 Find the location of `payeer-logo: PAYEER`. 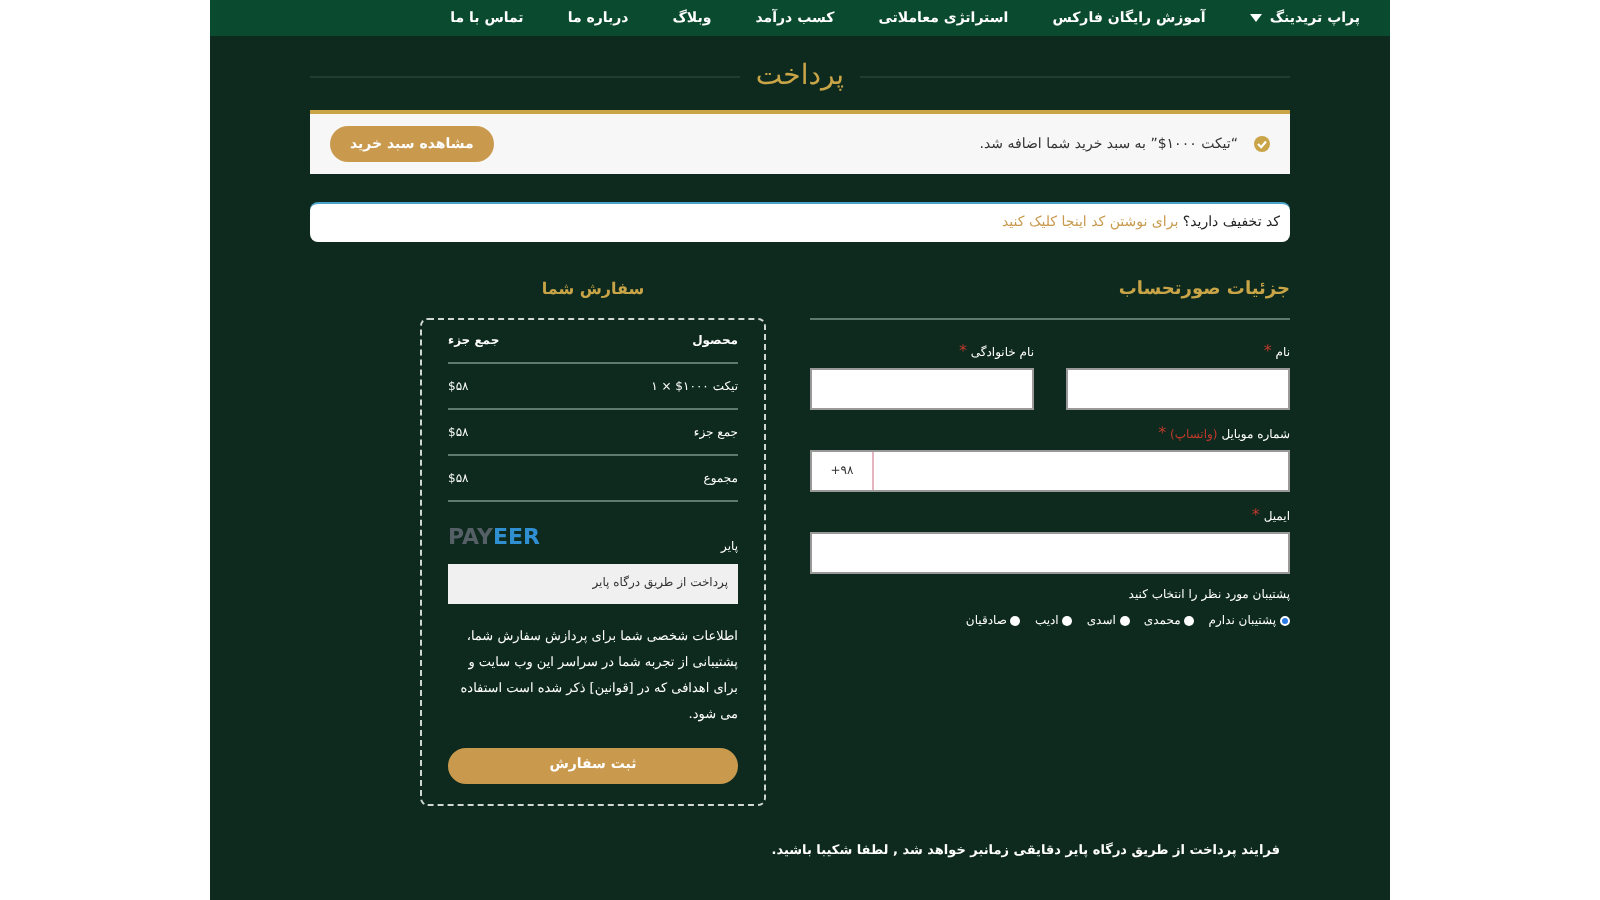

payeer-logo: PAYEER is located at coordinates (494, 538).